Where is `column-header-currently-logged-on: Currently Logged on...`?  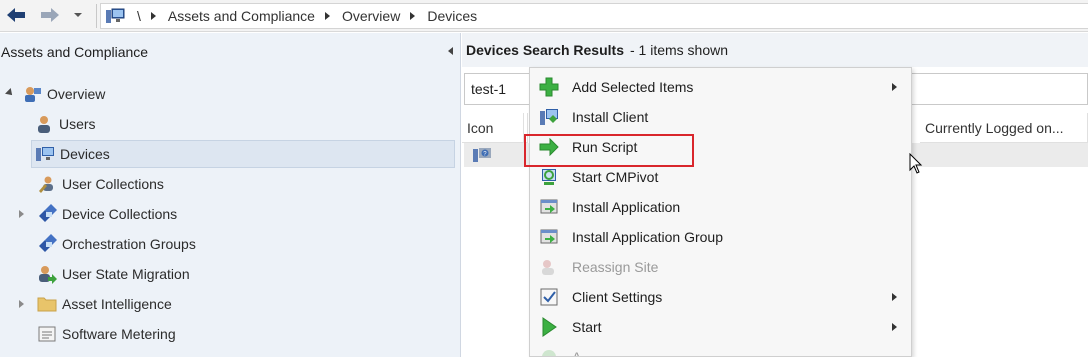 column-header-currently-logged-on: Currently Logged on... is located at coordinates (1004, 128).